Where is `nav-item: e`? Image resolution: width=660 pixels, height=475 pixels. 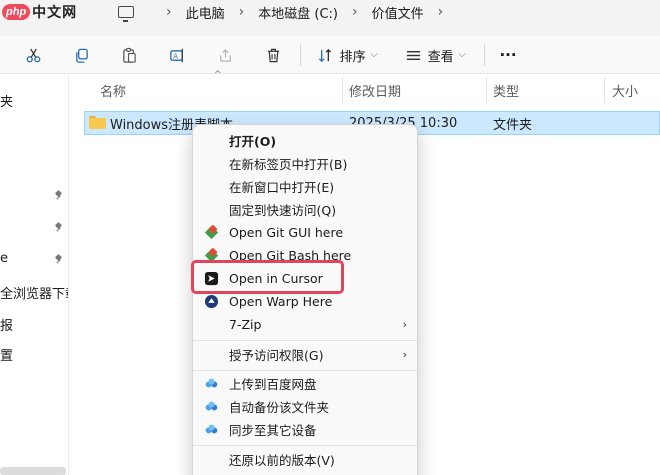
nav-item: e is located at coordinates (4, 258).